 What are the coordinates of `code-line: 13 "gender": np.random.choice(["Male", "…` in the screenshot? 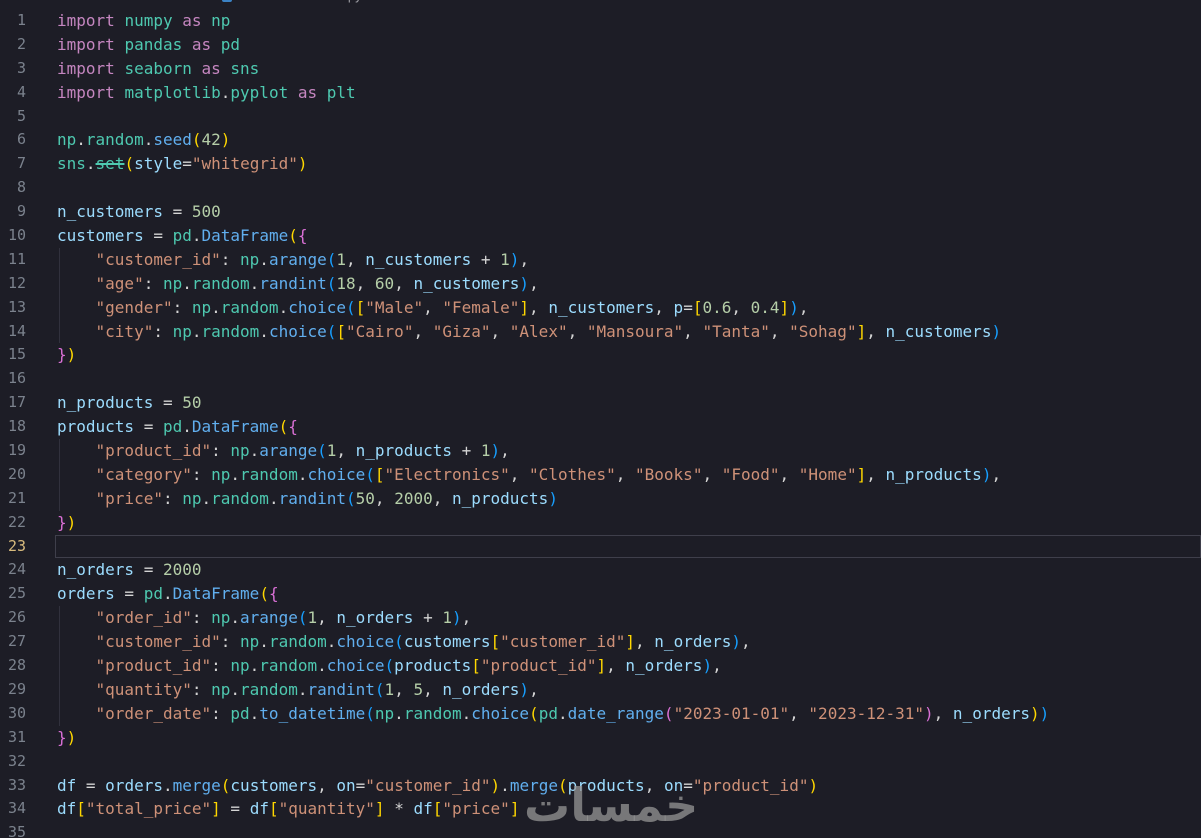 It's located at (600, 307).